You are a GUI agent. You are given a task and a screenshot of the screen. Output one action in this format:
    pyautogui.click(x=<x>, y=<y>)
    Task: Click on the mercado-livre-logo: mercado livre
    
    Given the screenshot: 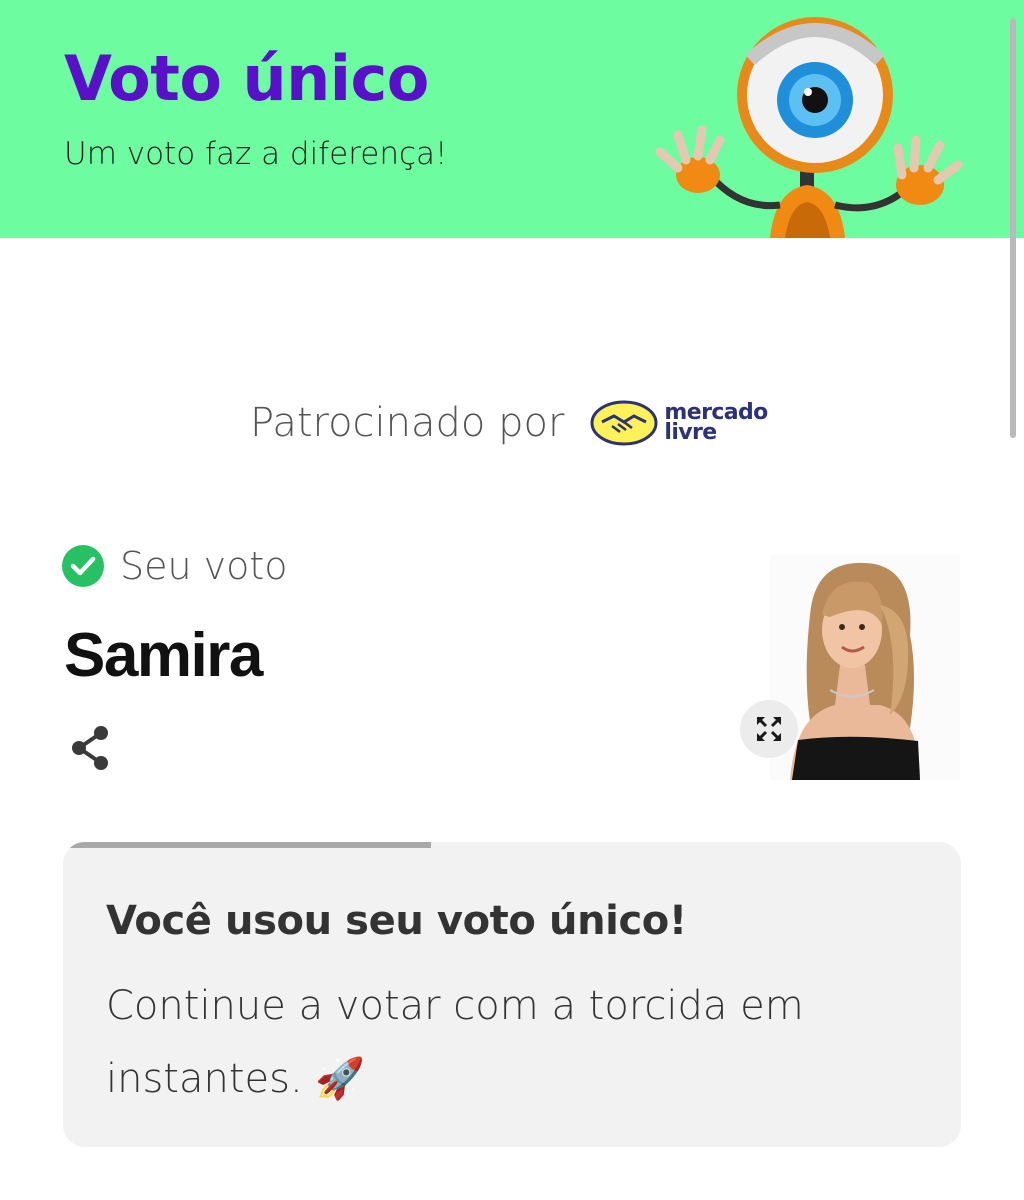 What is the action you would take?
    pyautogui.click(x=679, y=423)
    